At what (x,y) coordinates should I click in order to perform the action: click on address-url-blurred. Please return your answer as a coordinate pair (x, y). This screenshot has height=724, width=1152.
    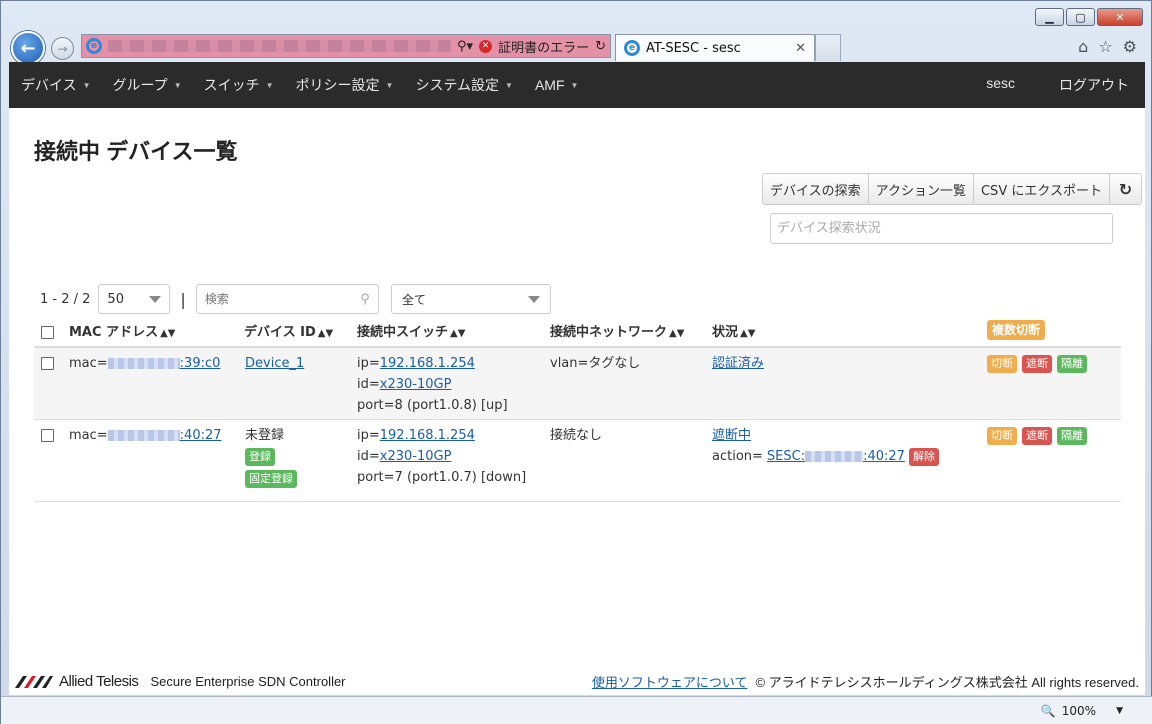
    Looking at the image, I should click on (280, 46).